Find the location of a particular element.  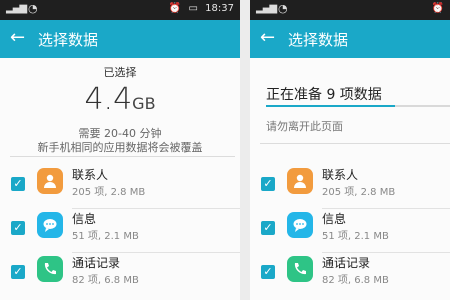

battery-icon: ▭ is located at coordinates (193, 8).